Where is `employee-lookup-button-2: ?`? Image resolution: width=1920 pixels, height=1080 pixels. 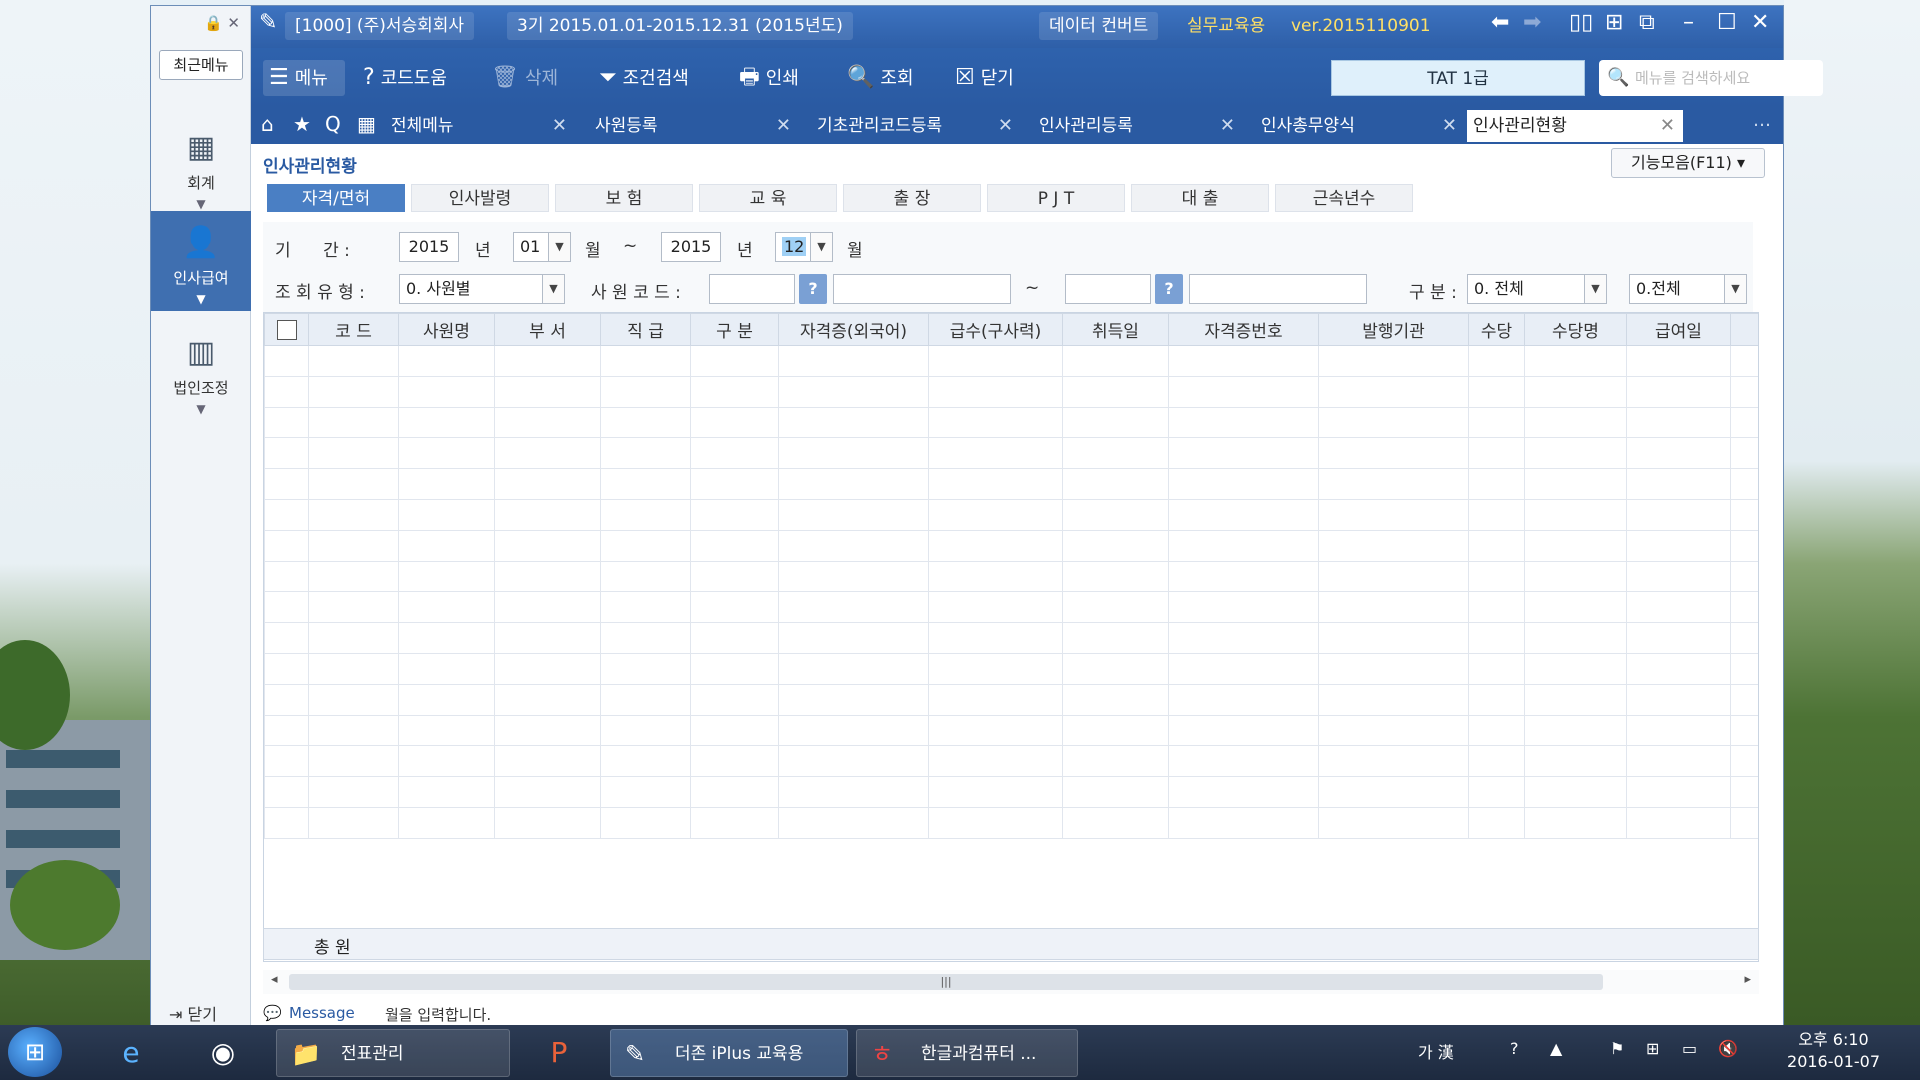 employee-lookup-button-2: ? is located at coordinates (1169, 289).